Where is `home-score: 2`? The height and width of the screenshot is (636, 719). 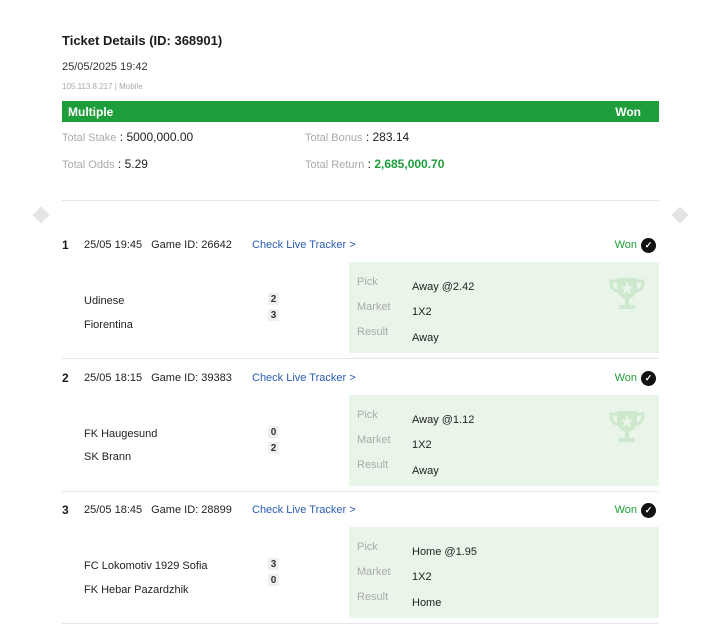 home-score: 2 is located at coordinates (273, 299).